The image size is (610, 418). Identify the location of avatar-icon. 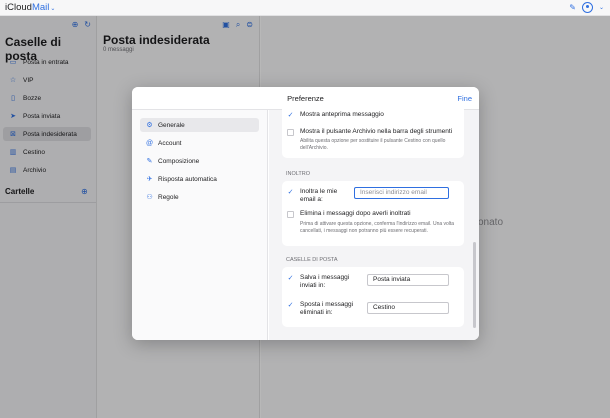
(587, 7).